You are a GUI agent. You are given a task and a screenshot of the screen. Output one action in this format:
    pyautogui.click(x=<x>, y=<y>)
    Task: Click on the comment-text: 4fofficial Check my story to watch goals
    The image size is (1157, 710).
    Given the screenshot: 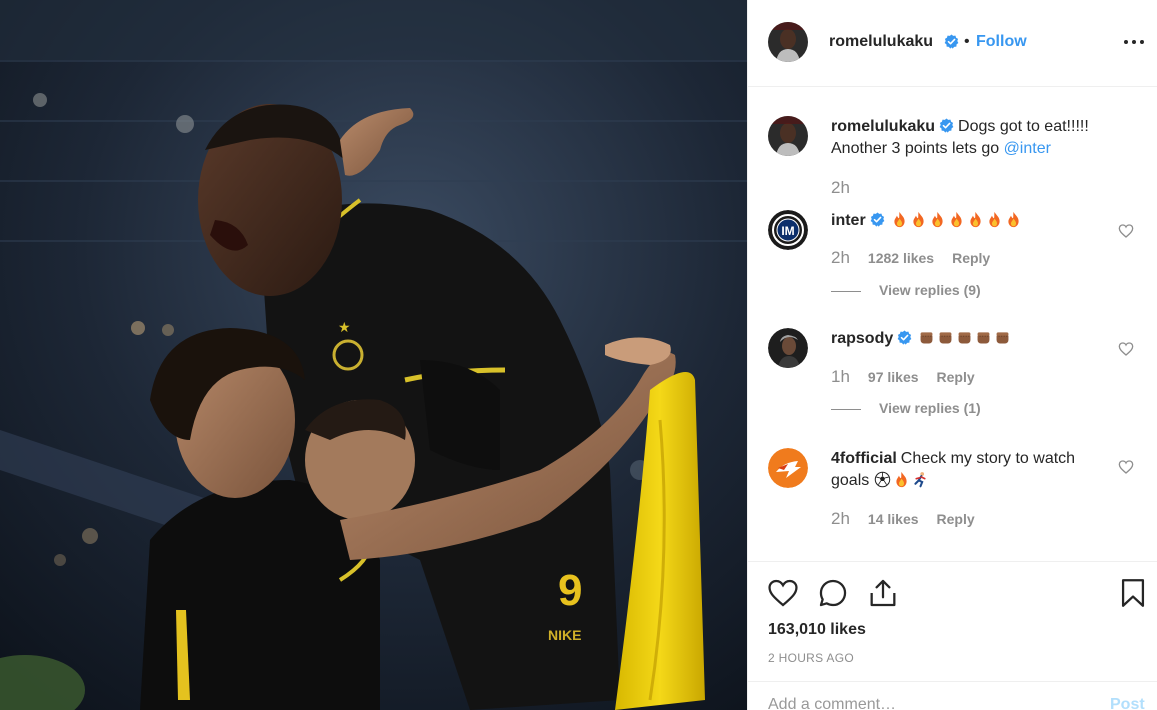 What is the action you would take?
    pyautogui.click(x=971, y=470)
    